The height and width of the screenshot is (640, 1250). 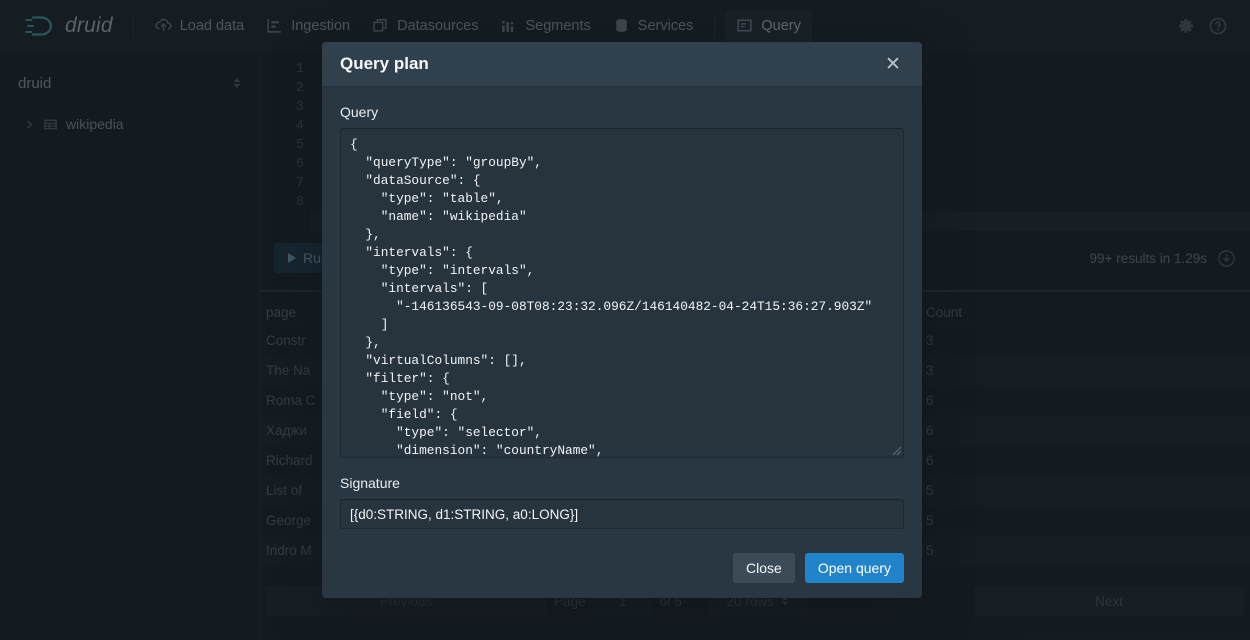 I want to click on open-query-button: Open query, so click(x=854, y=568).